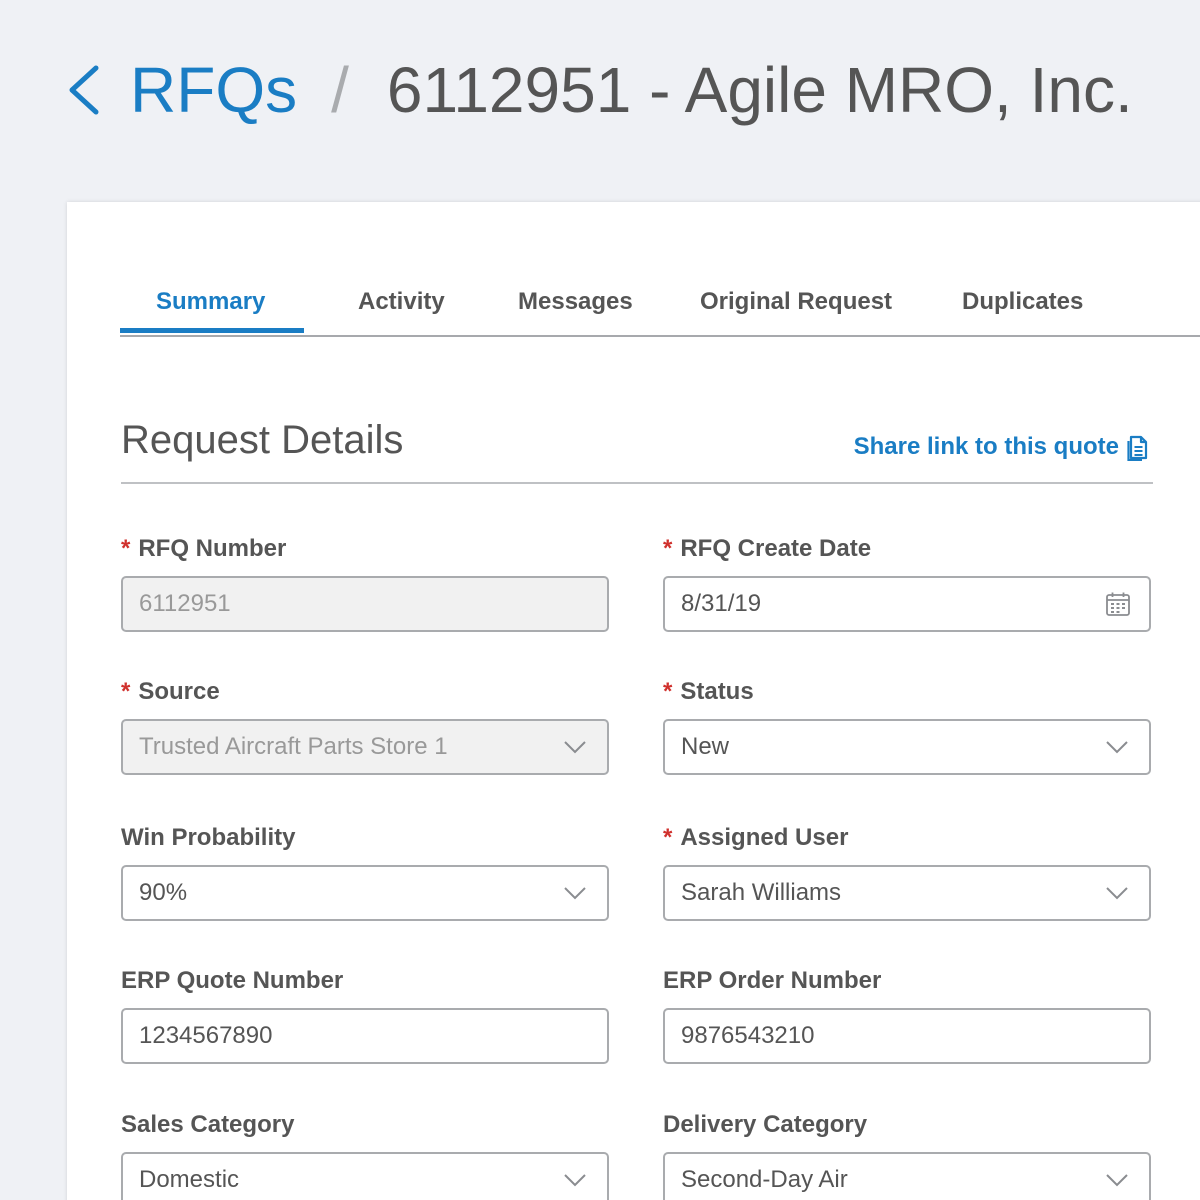 The width and height of the screenshot is (1200, 1200). I want to click on page-title: 6112951 - Agile MRO, Inc., so click(759, 90).